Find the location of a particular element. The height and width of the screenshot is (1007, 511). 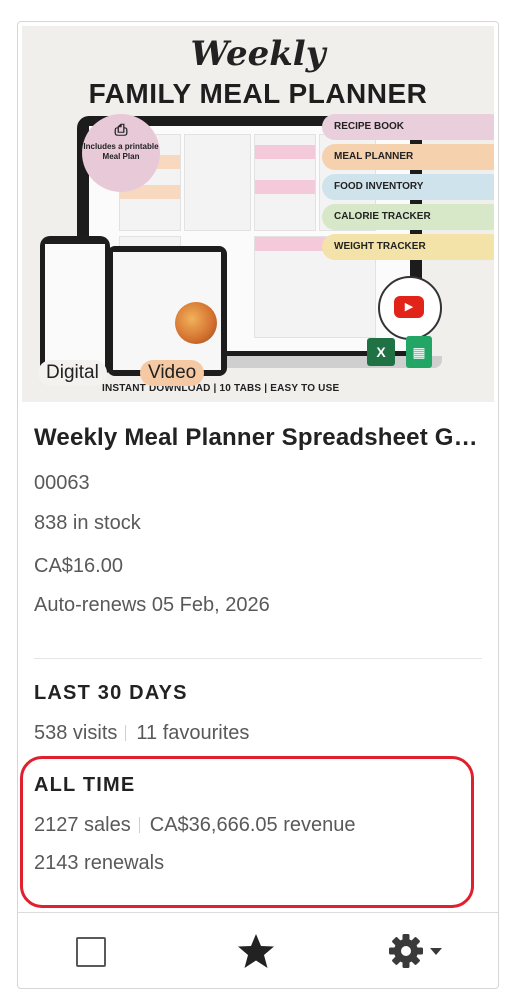

printable-badge: ⎙ Includes a printable Meal Plan is located at coordinates (121, 153).